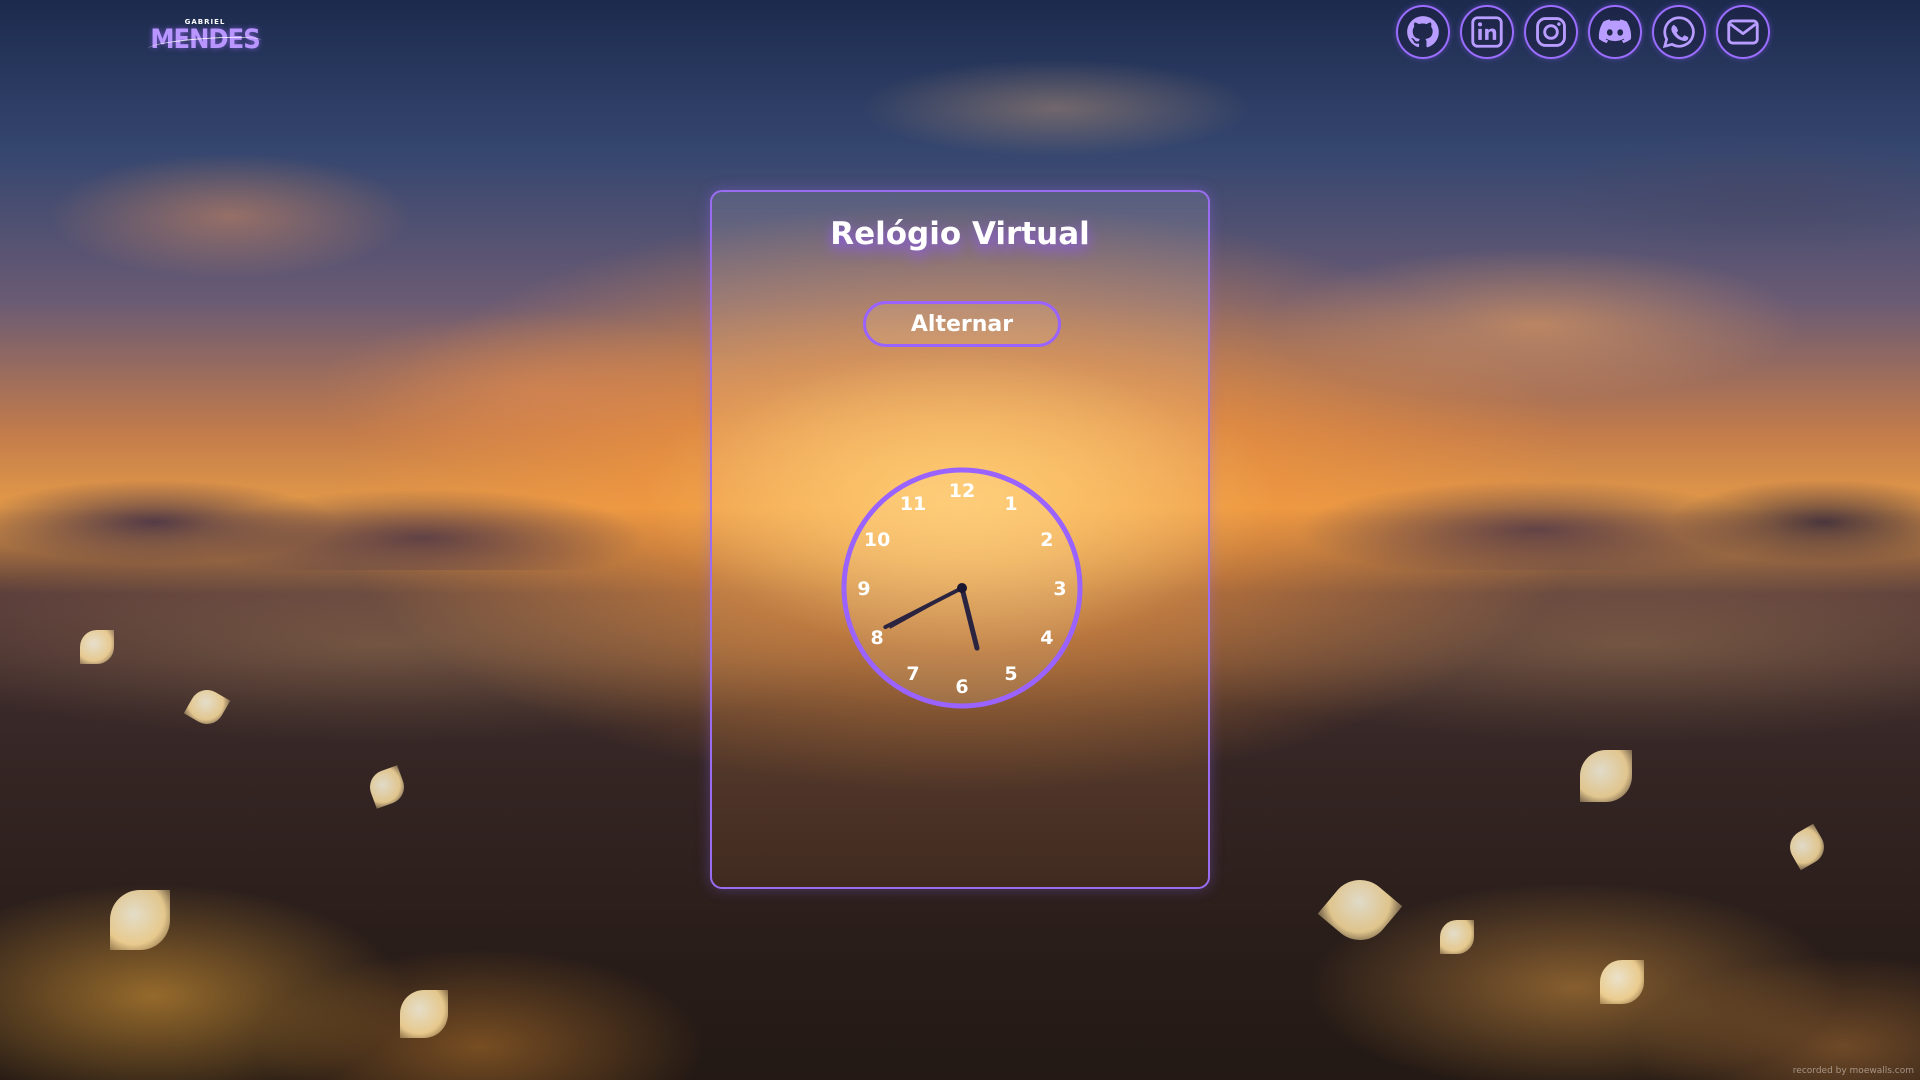 Image resolution: width=1920 pixels, height=1080 pixels. What do you see at coordinates (205, 36) in the screenshot?
I see `site-logo: GABRIEL MENDES` at bounding box center [205, 36].